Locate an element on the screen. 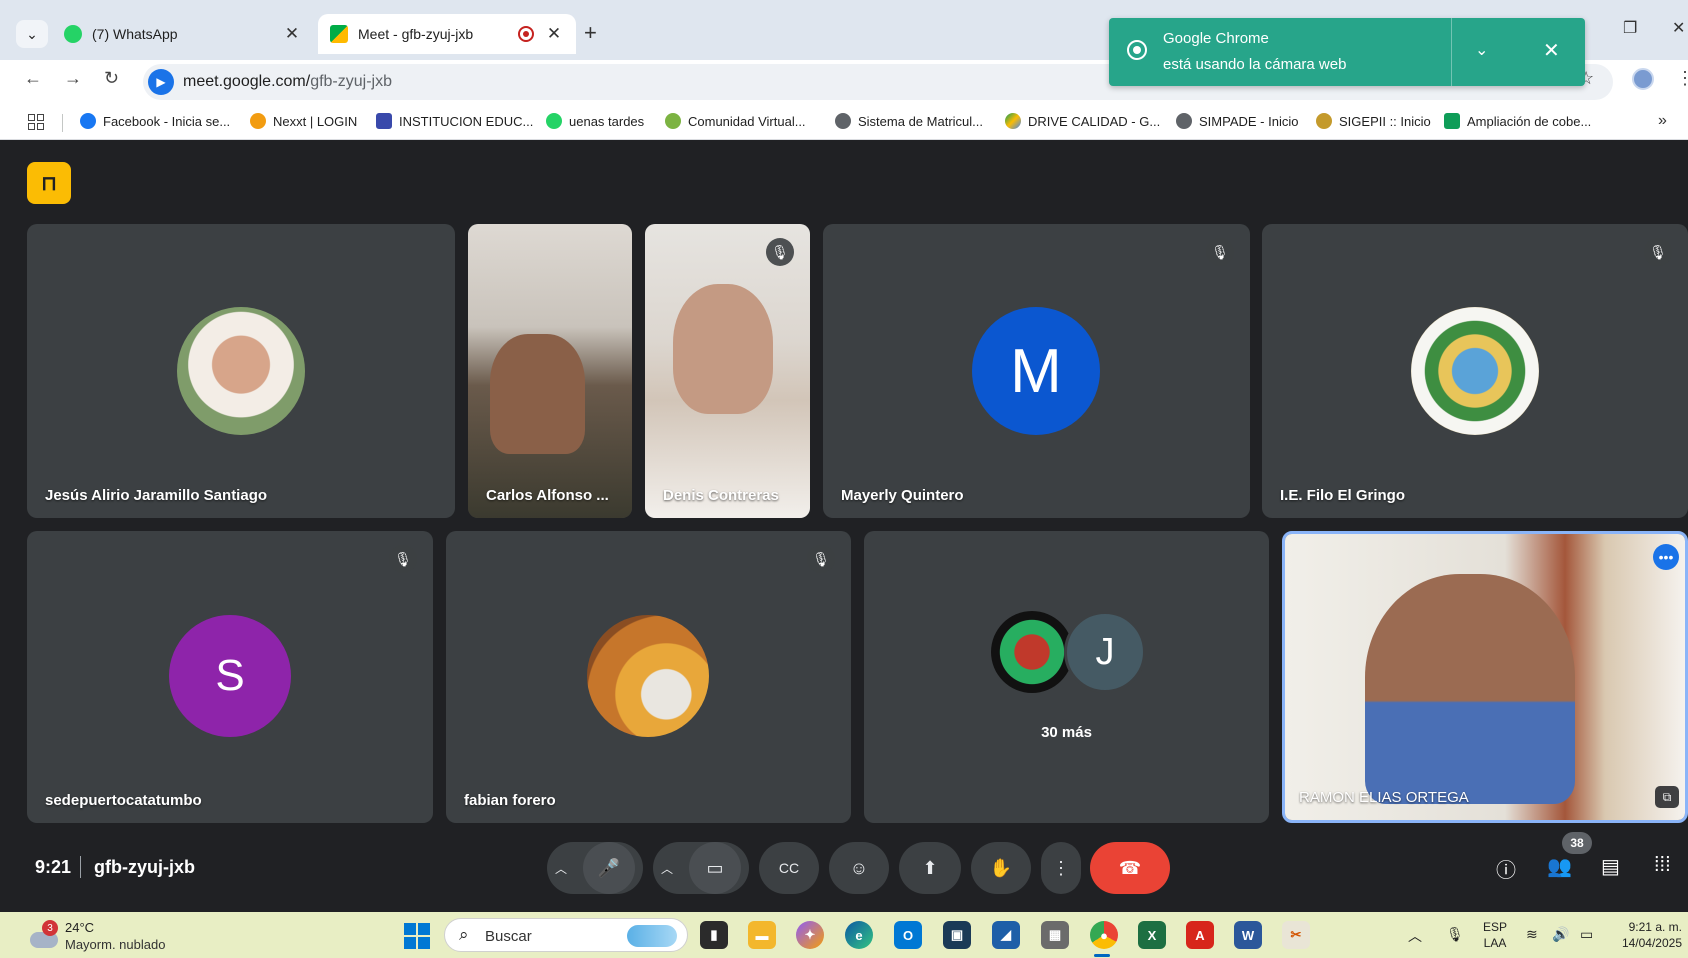  bottom-bar-divider is located at coordinates (80, 867).